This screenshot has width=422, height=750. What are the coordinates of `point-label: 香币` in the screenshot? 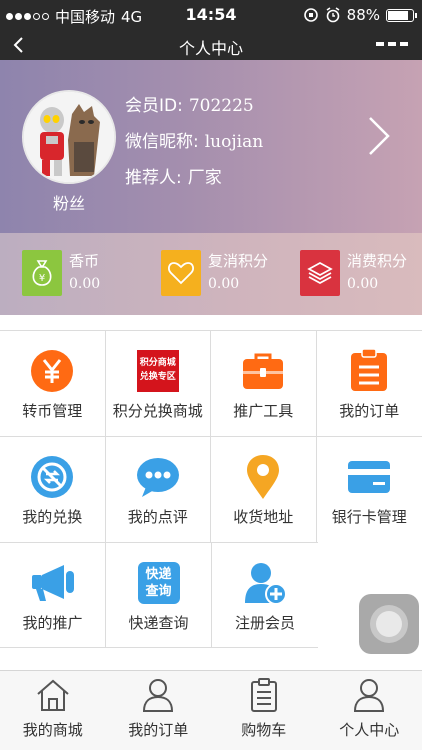 It's located at (84, 261).